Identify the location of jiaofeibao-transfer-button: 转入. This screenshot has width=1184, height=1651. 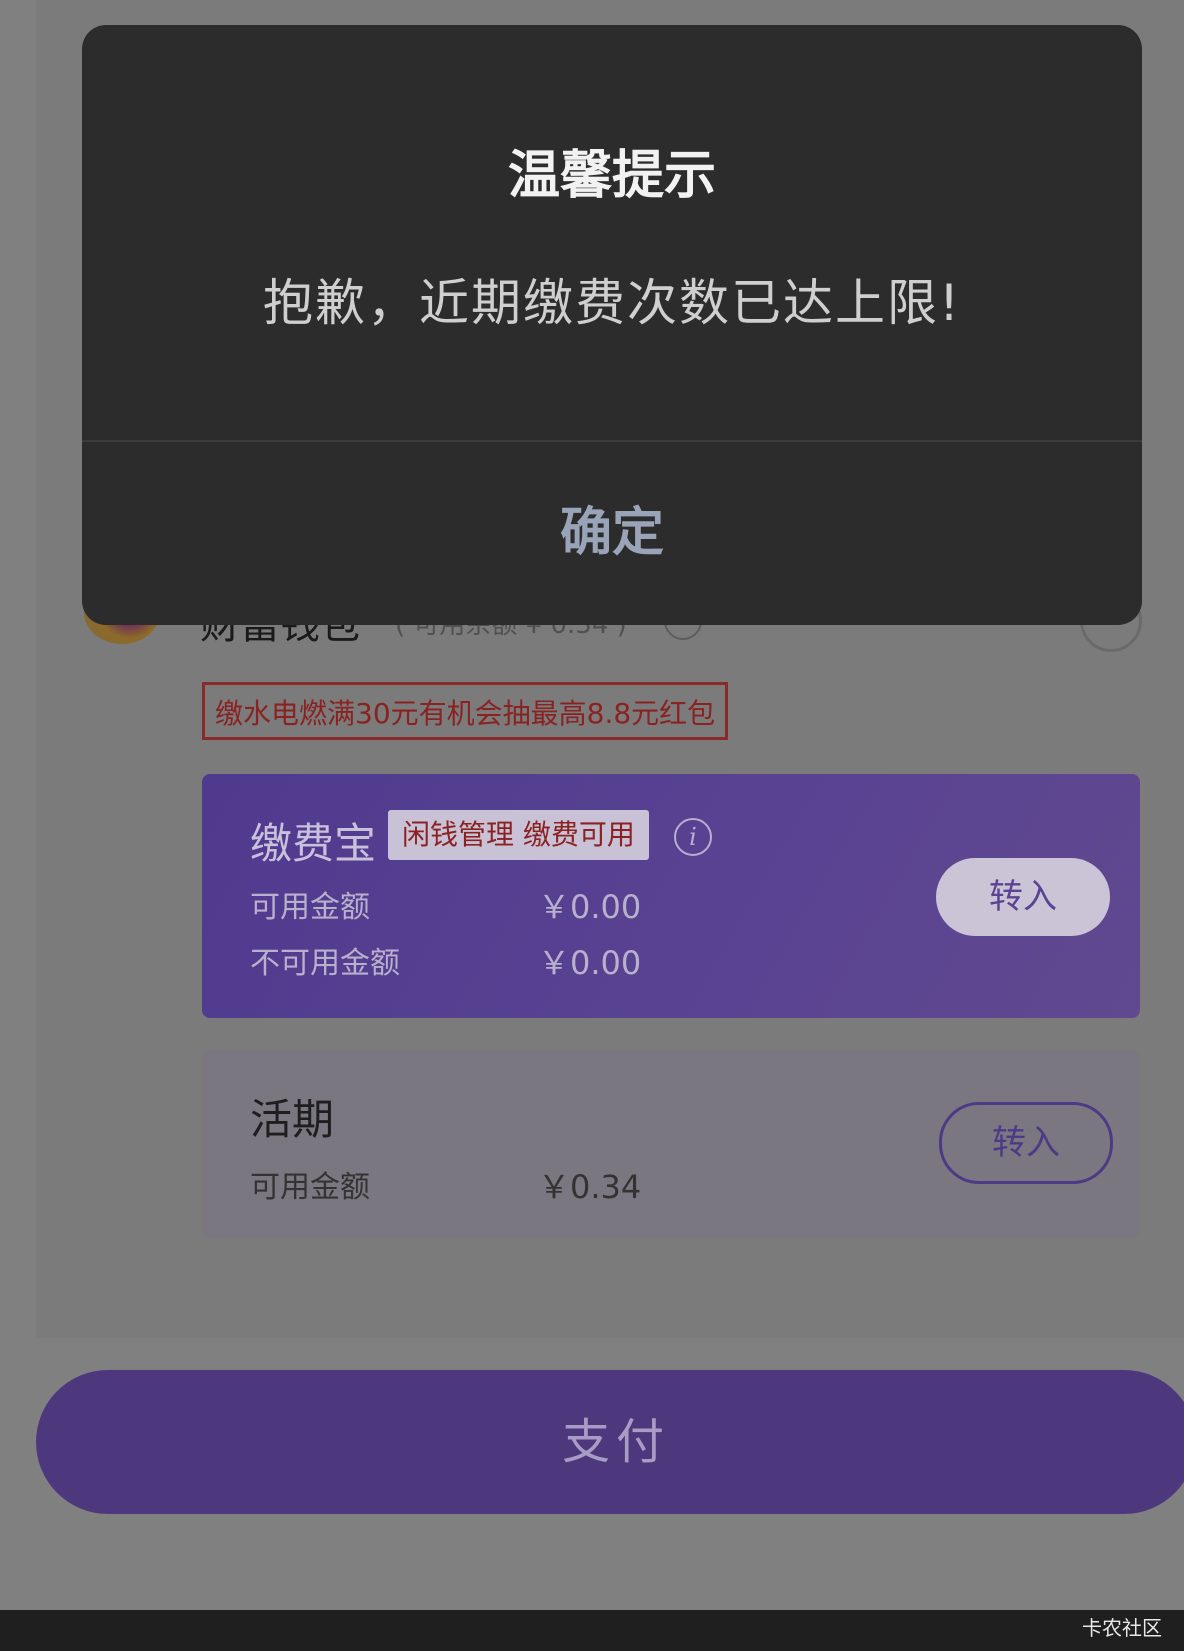
(1023, 897).